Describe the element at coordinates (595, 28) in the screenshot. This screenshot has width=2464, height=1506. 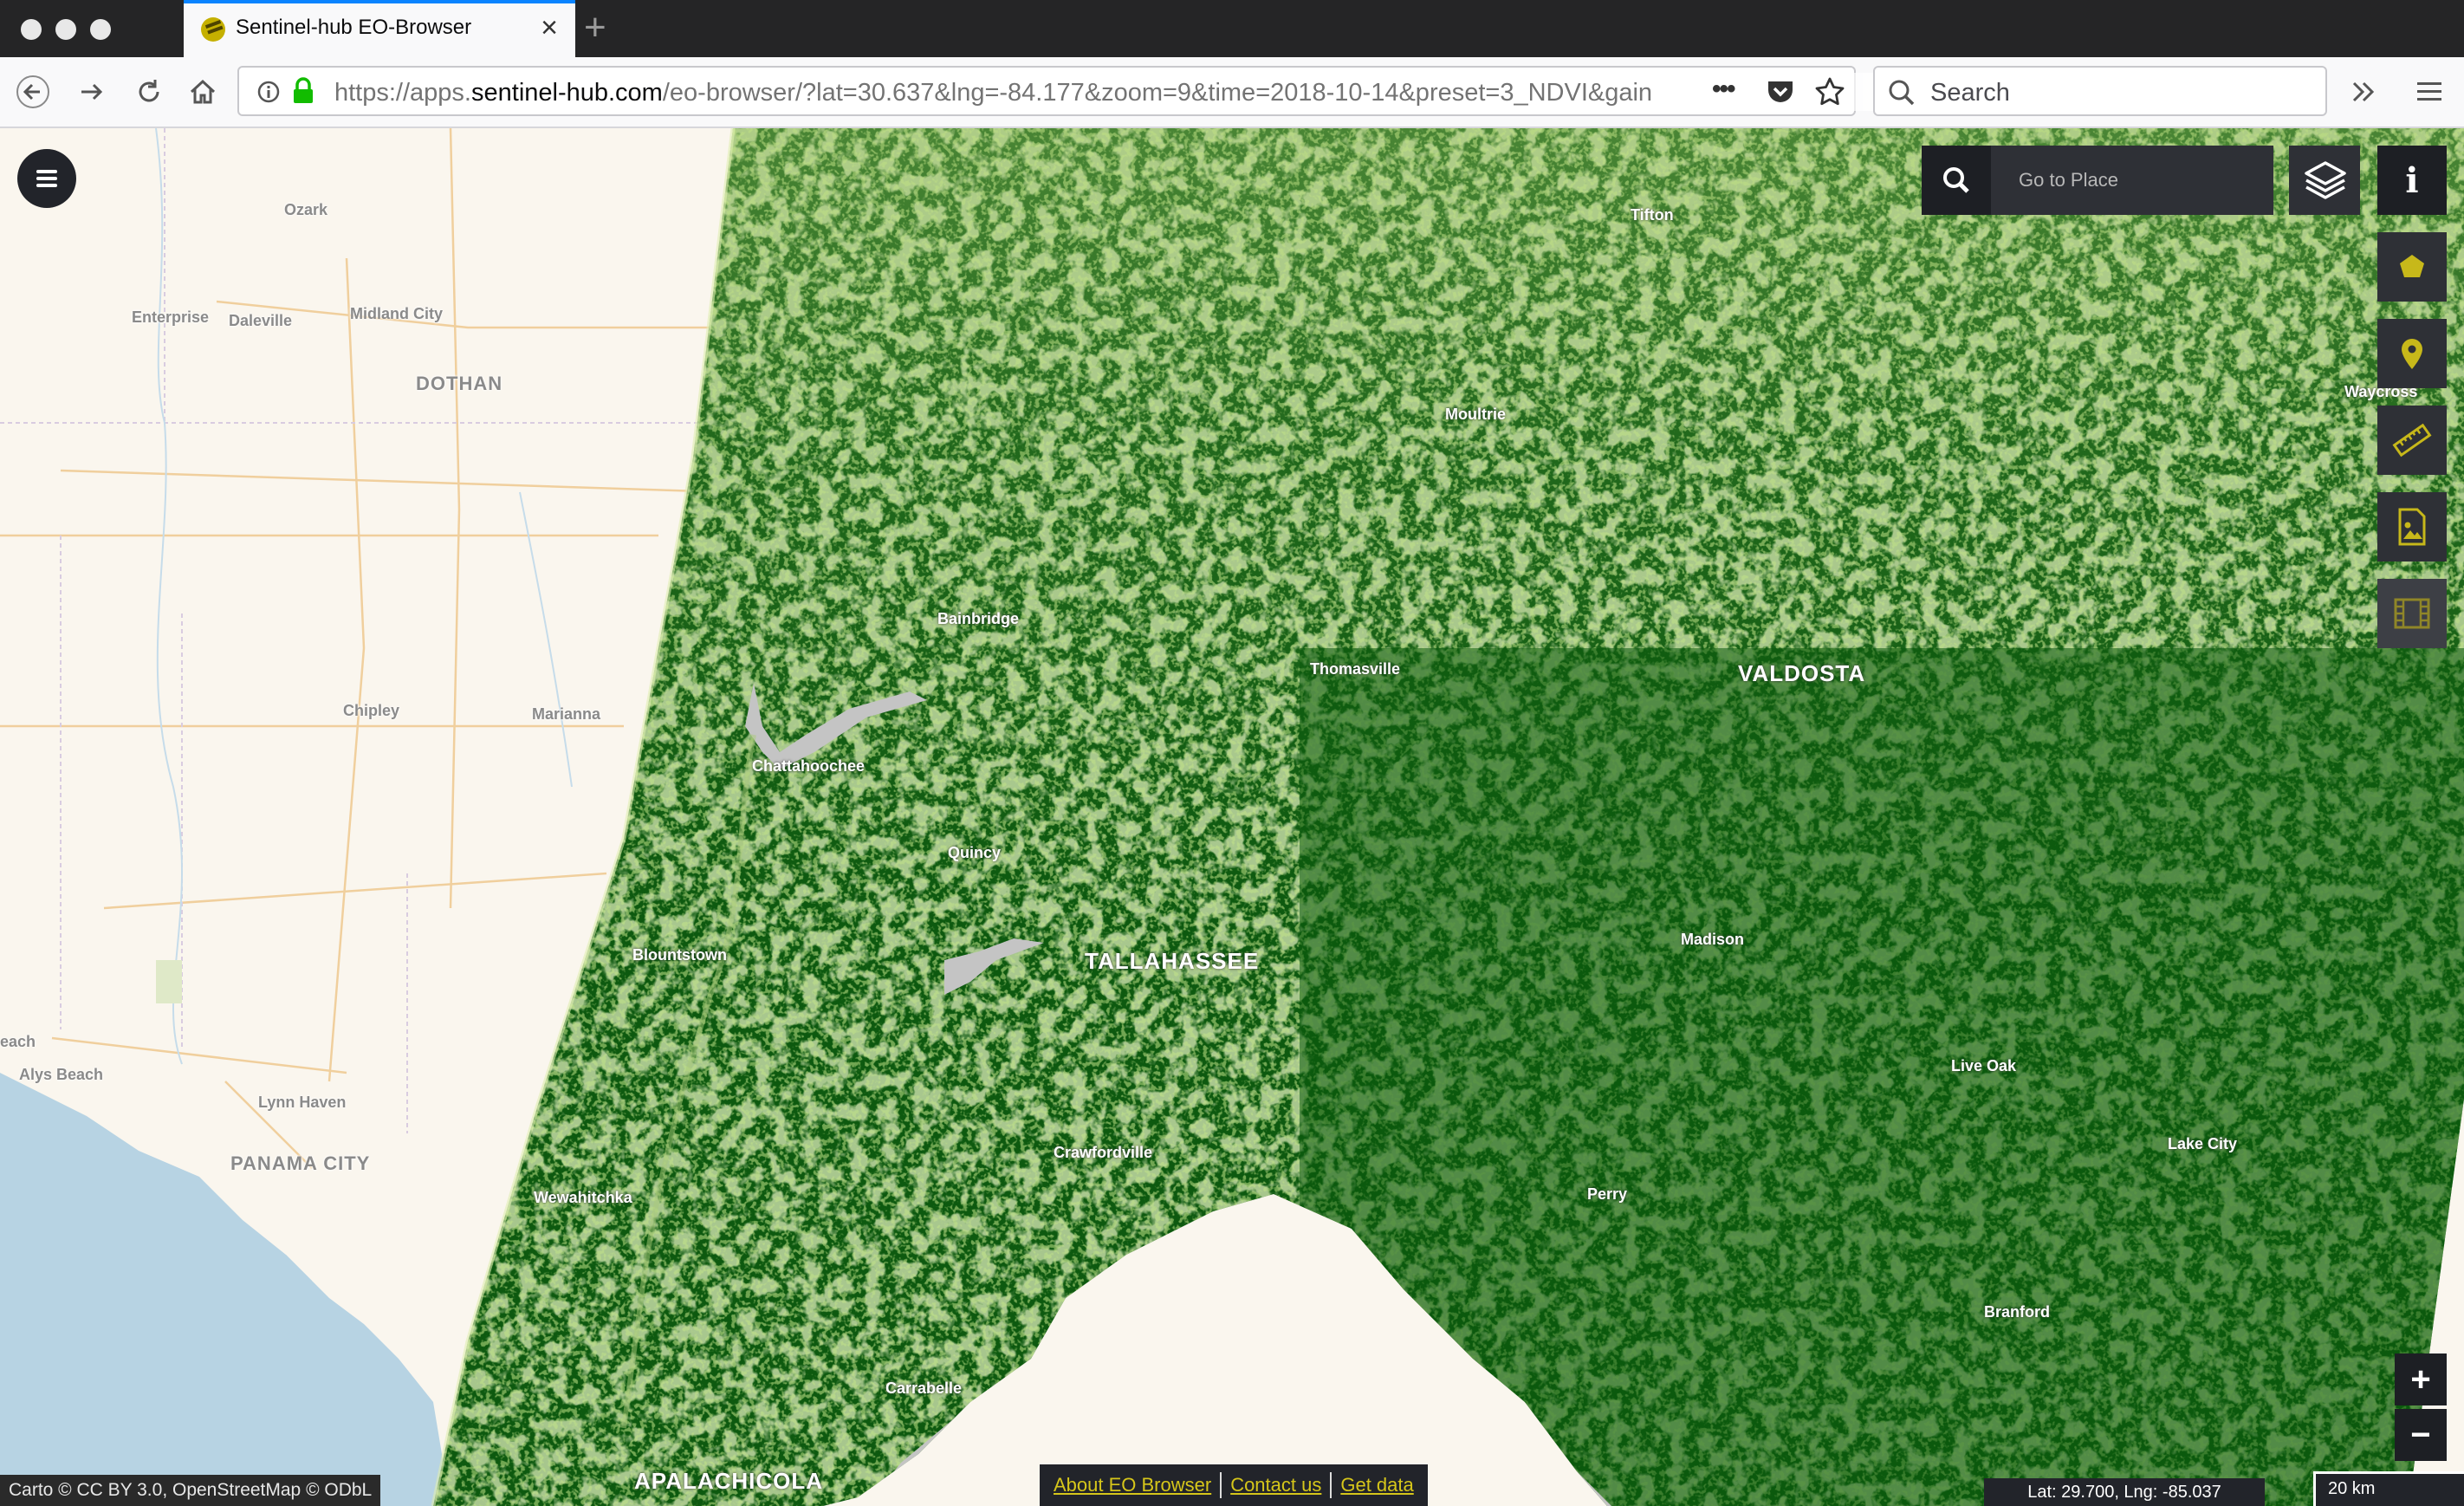
I see `new-tab-button: +` at that location.